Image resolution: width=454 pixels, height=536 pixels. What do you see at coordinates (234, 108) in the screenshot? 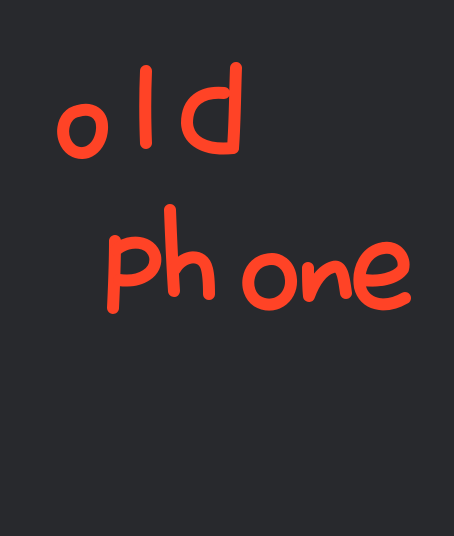
I see `letter-d-stem` at bounding box center [234, 108].